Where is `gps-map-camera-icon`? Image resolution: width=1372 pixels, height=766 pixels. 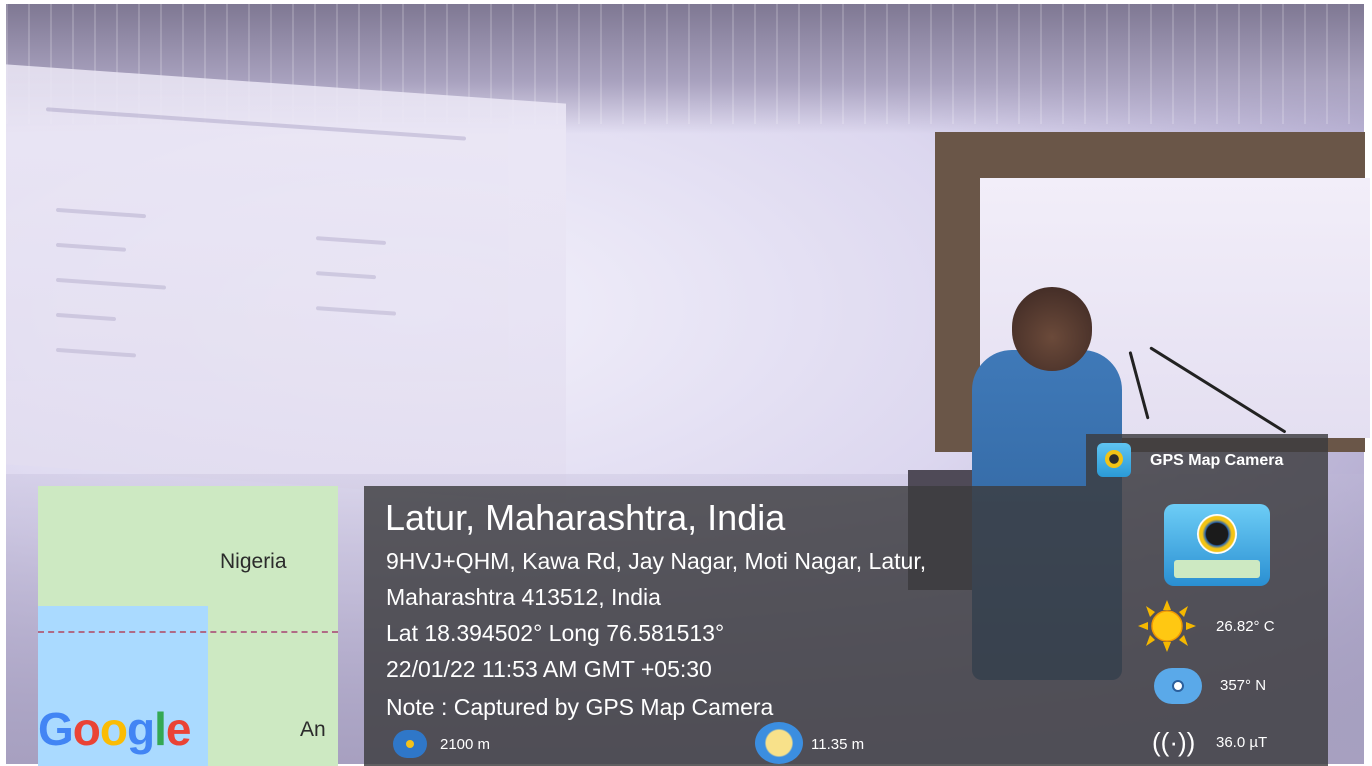
gps-map-camera-icon is located at coordinates (1114, 460).